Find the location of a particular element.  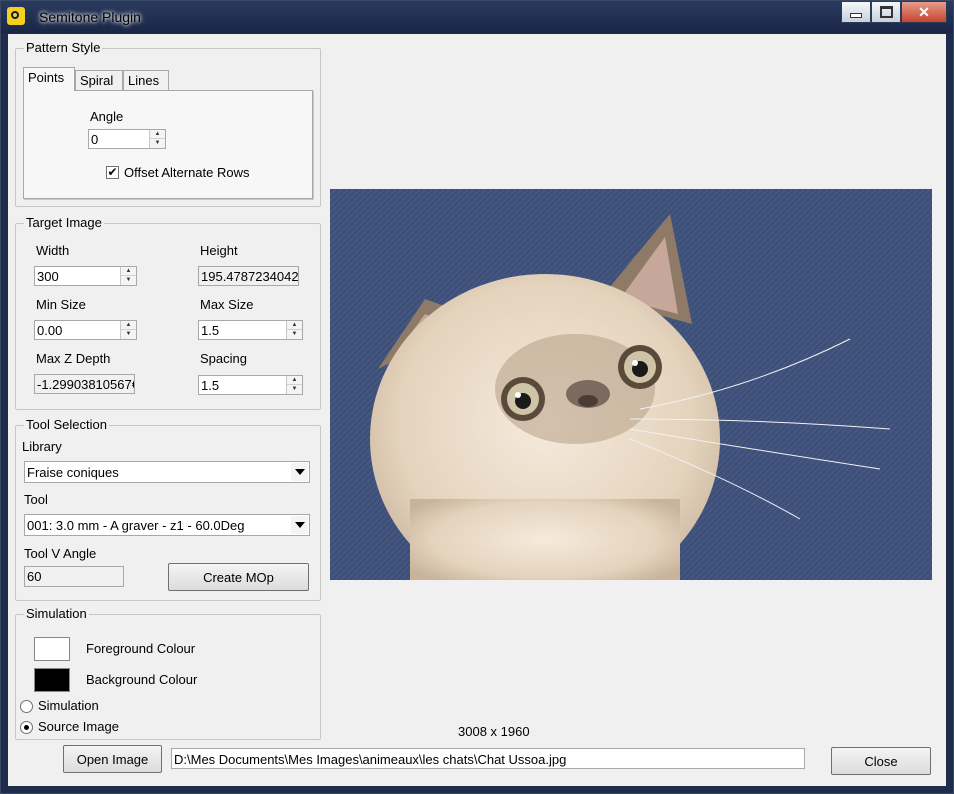

simulation-radio-label: Simulation is located at coordinates (68, 705).